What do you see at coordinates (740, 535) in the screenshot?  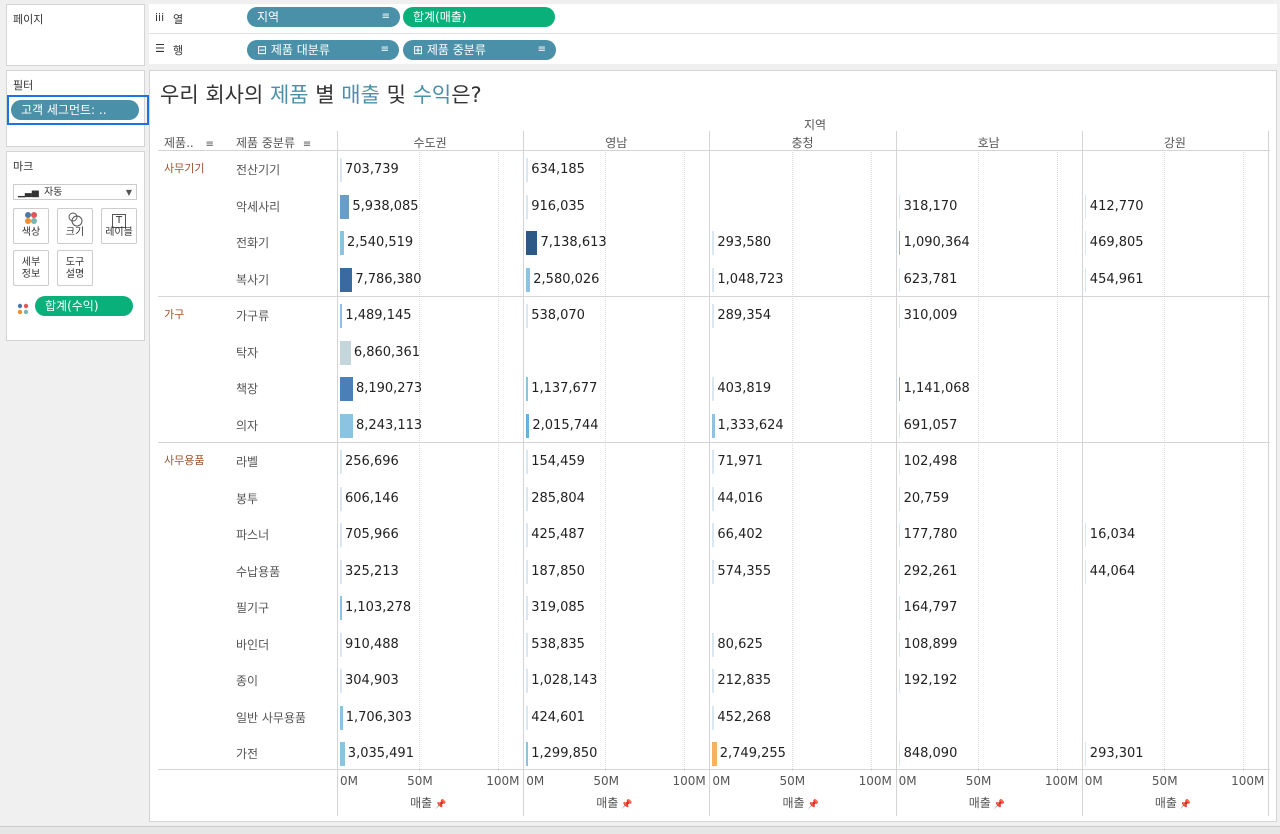 I see `data-value-label: 66,402` at bounding box center [740, 535].